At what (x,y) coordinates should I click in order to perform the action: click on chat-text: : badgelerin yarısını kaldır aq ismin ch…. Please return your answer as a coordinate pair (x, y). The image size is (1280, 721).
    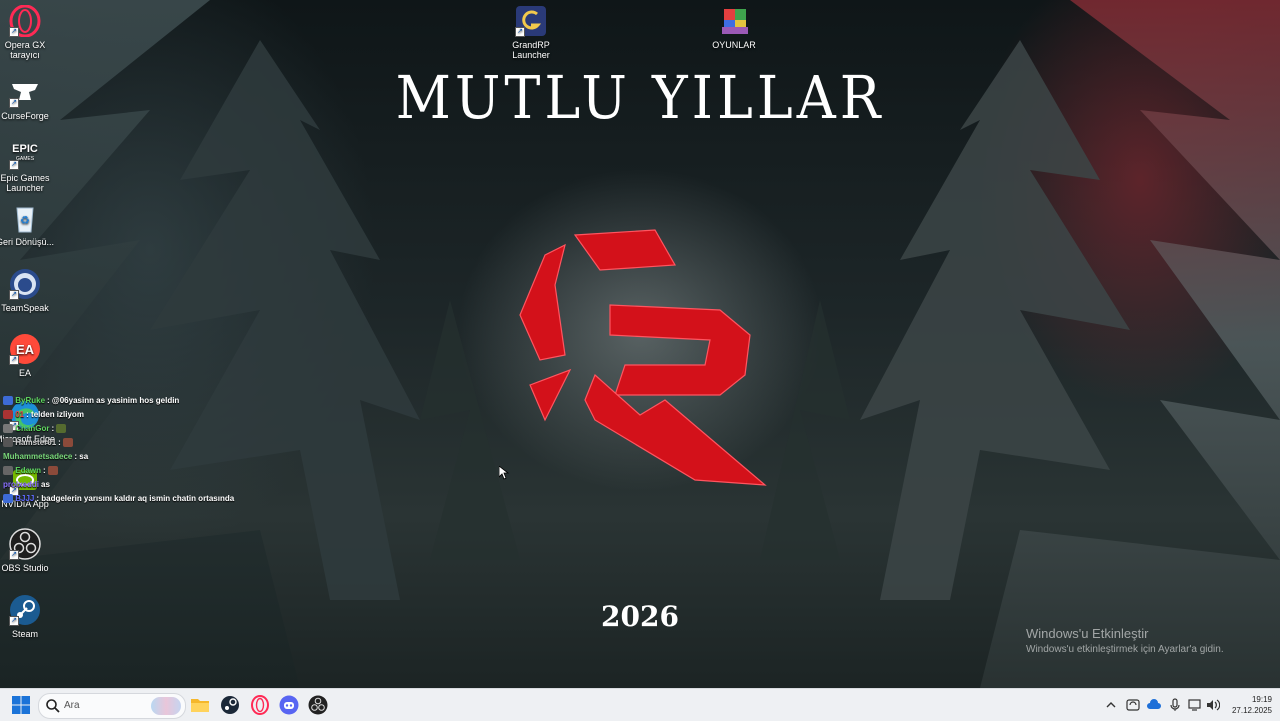
    Looking at the image, I should click on (135, 498).